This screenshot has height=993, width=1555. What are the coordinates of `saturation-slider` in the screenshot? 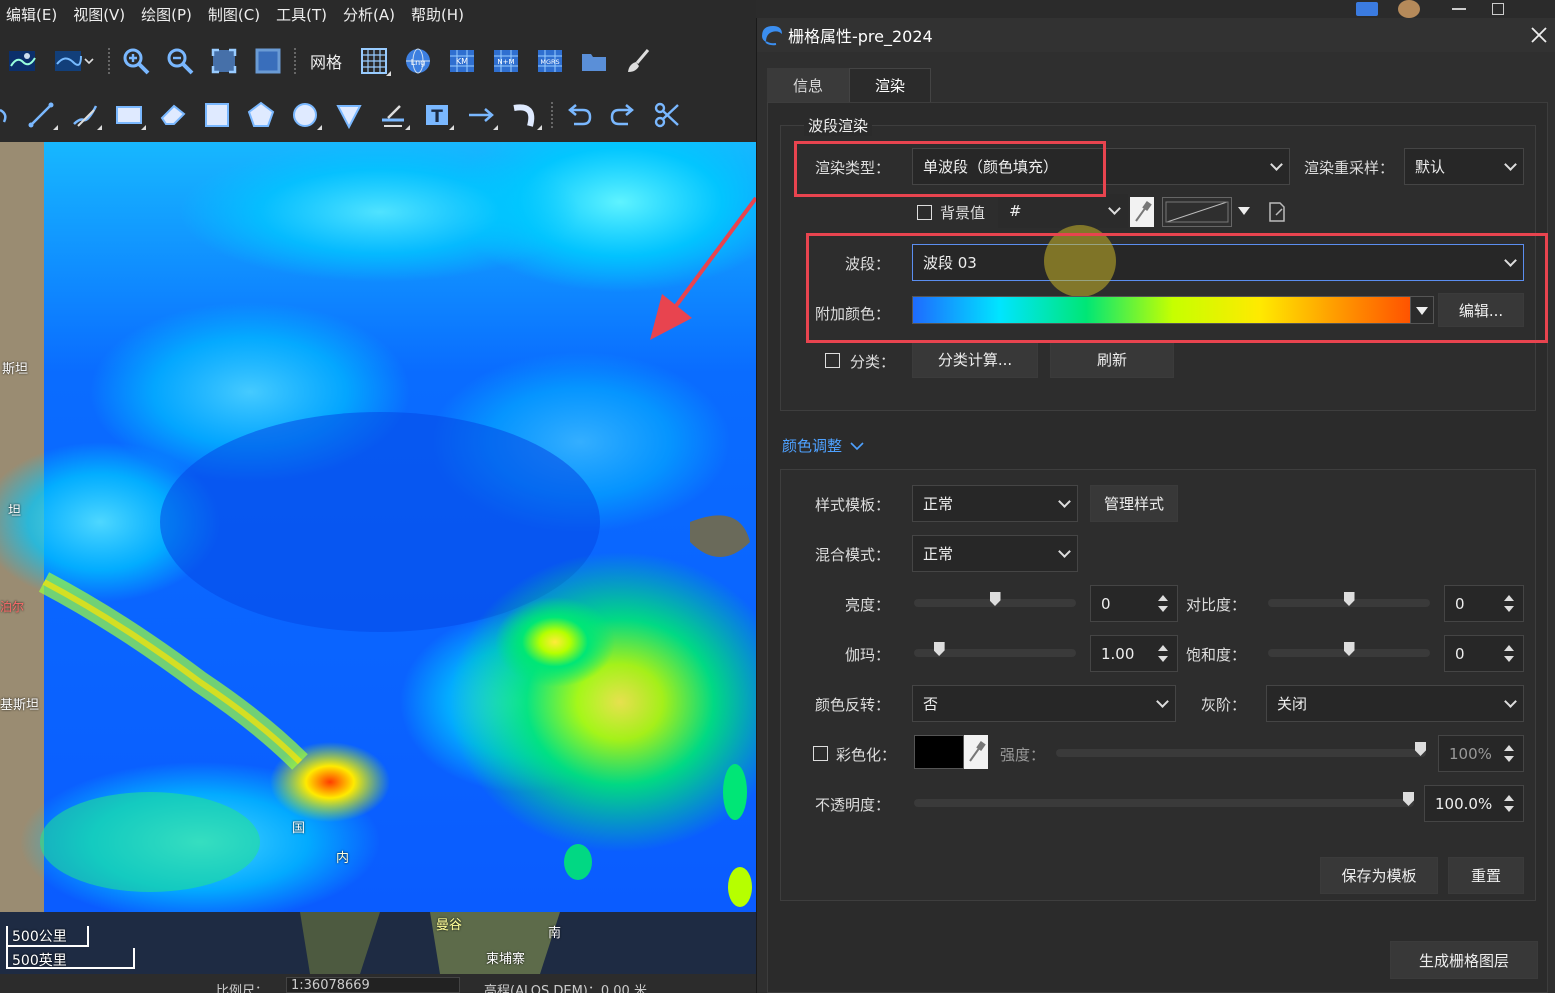 It's located at (1349, 649).